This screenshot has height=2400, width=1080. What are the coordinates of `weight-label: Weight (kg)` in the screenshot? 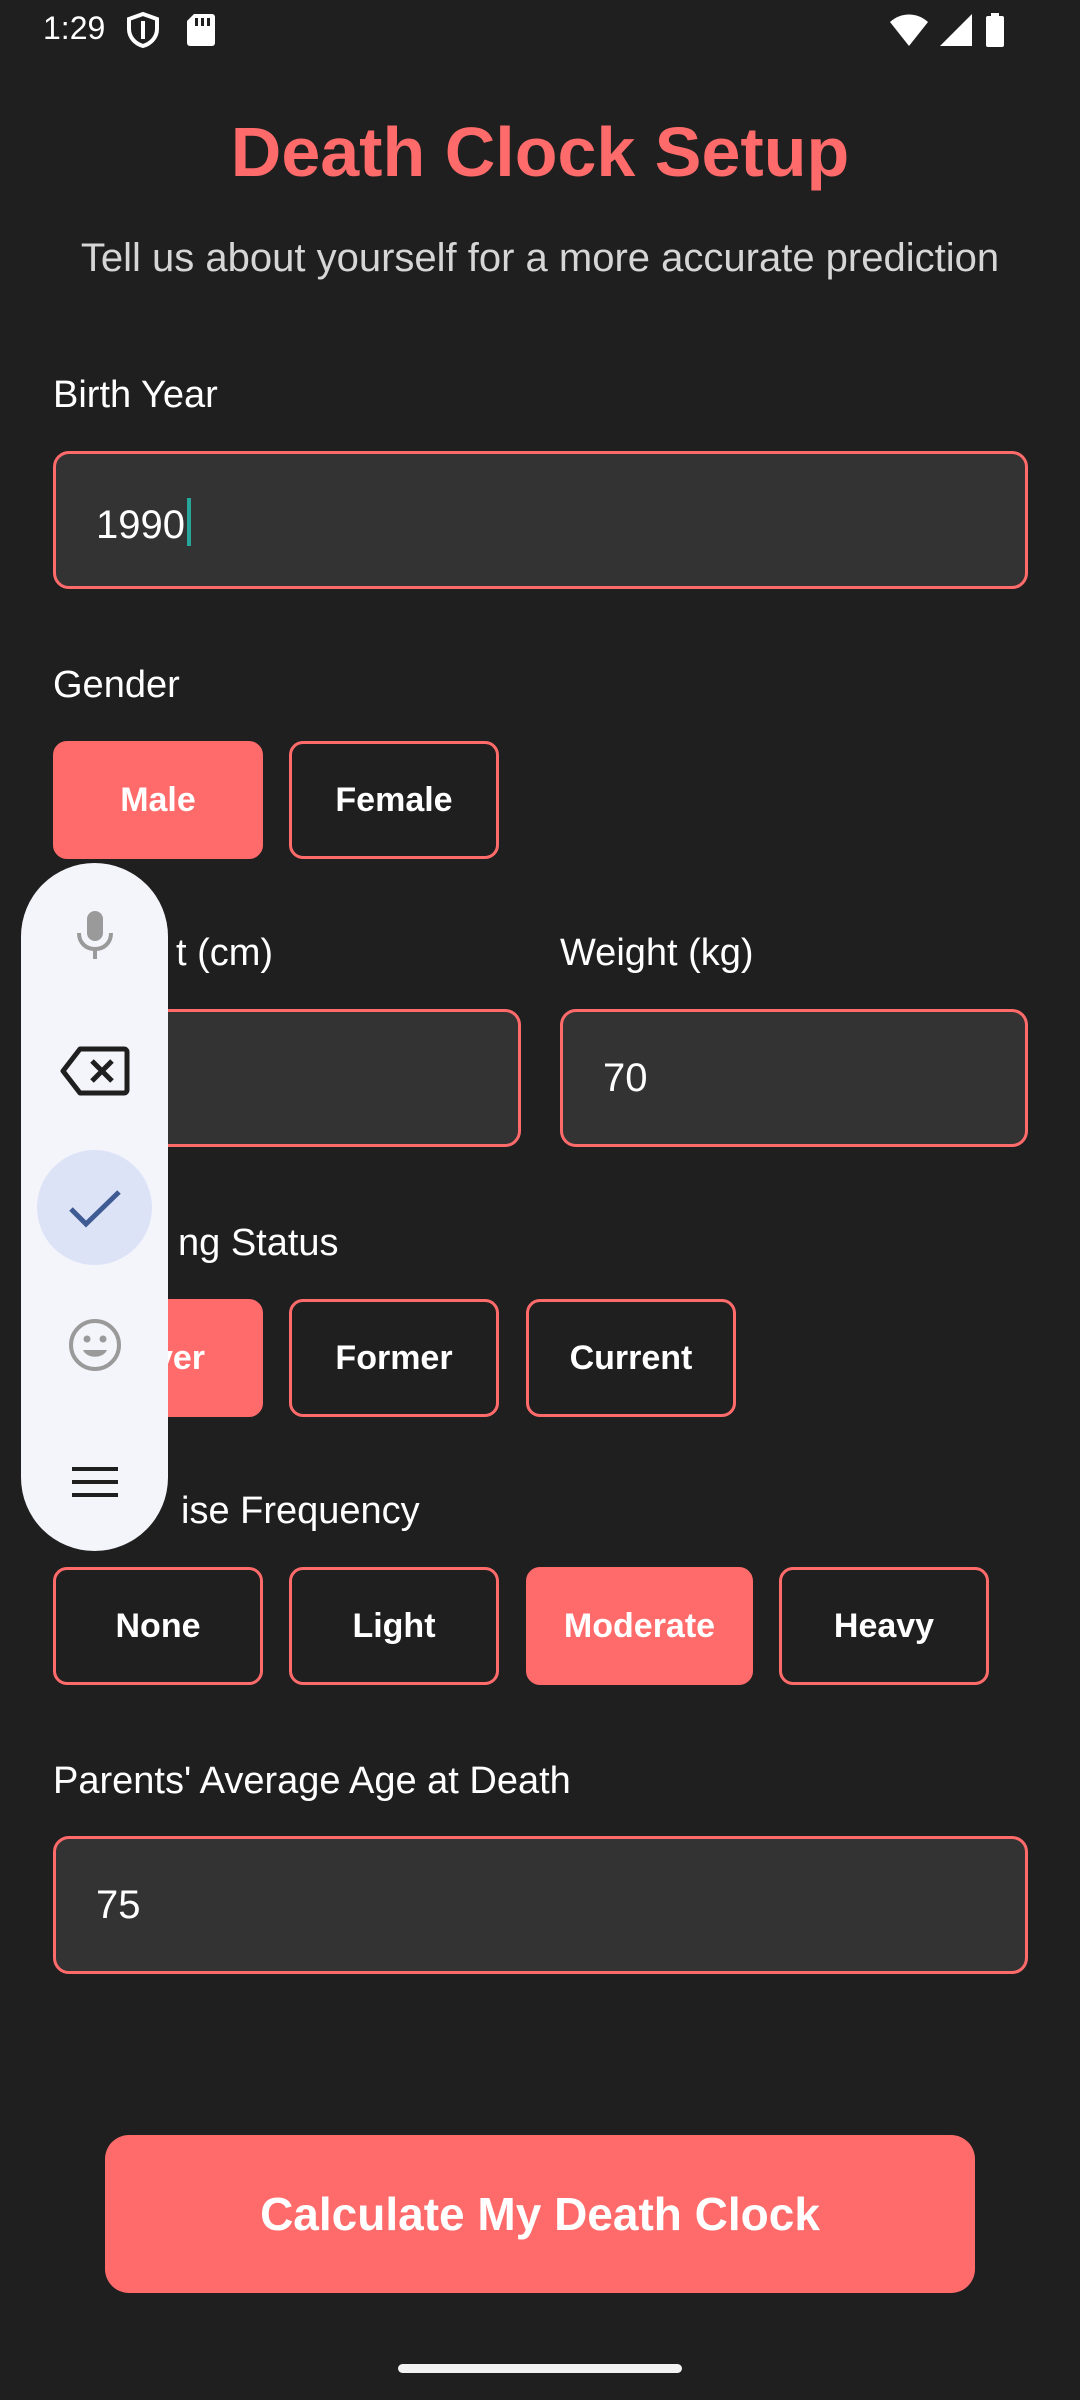 It's located at (657, 953).